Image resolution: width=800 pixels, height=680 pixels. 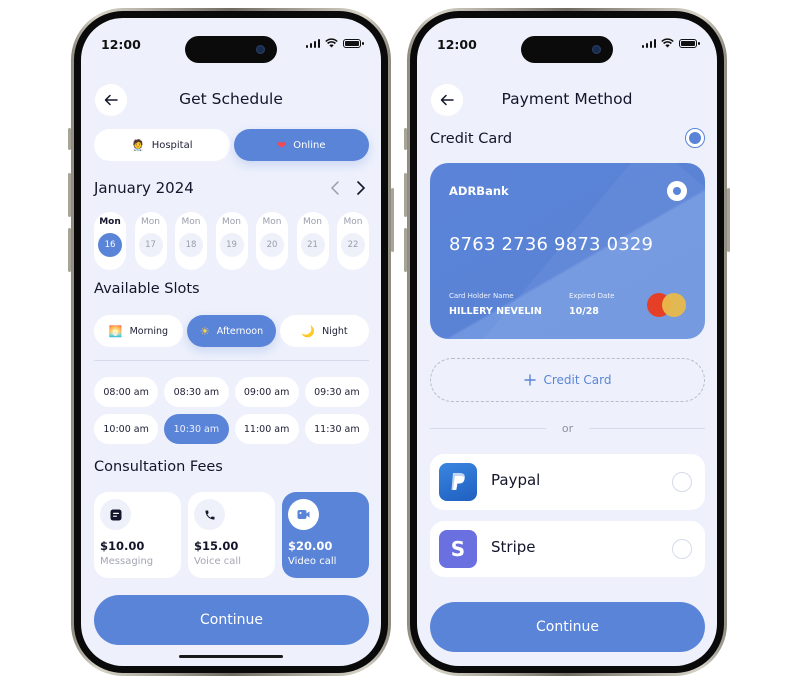 What do you see at coordinates (231, 331) in the screenshot?
I see `period-afternoon: ☀ Afternoon` at bounding box center [231, 331].